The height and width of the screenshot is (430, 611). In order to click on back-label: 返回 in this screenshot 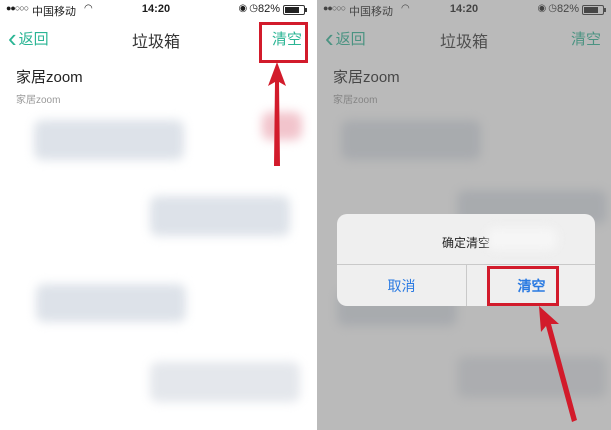, I will do `click(33, 39)`.